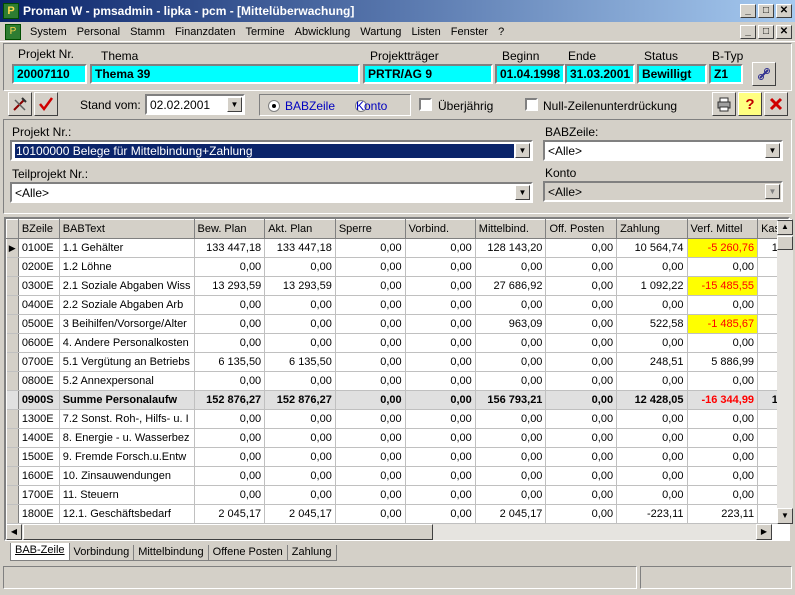 The height and width of the screenshot is (595, 795). Describe the element at coordinates (271, 192) in the screenshot. I see `teilprojekt-combo: <Alle> ▼` at that location.